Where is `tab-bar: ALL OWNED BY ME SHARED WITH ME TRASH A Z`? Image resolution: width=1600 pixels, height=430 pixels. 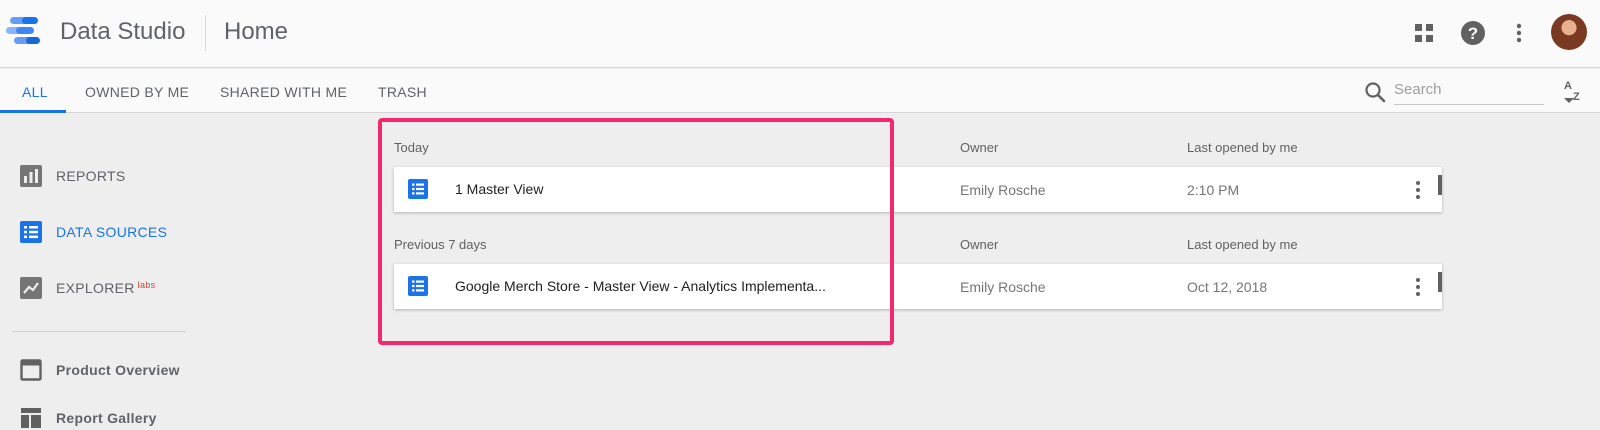 tab-bar: ALL OWNED BY ME SHARED WITH ME TRASH A Z is located at coordinates (800, 91).